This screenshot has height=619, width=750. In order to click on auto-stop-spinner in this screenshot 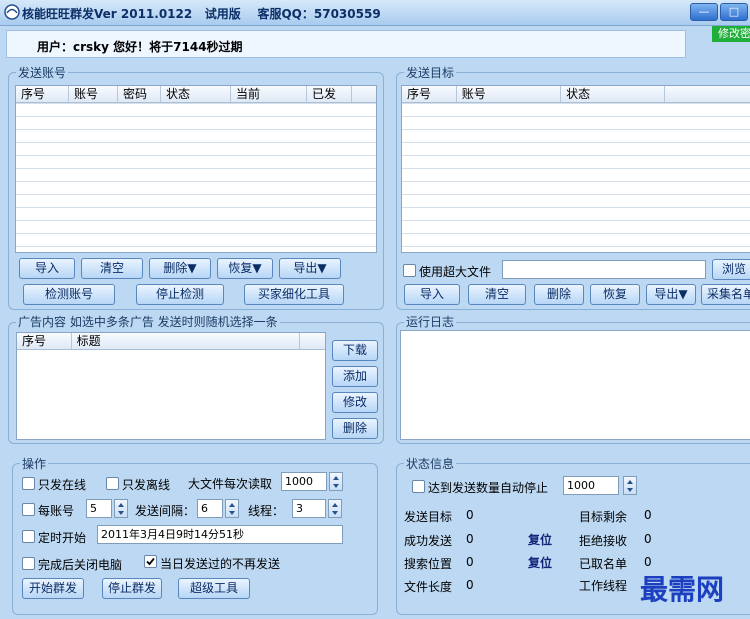, I will do `click(630, 485)`.